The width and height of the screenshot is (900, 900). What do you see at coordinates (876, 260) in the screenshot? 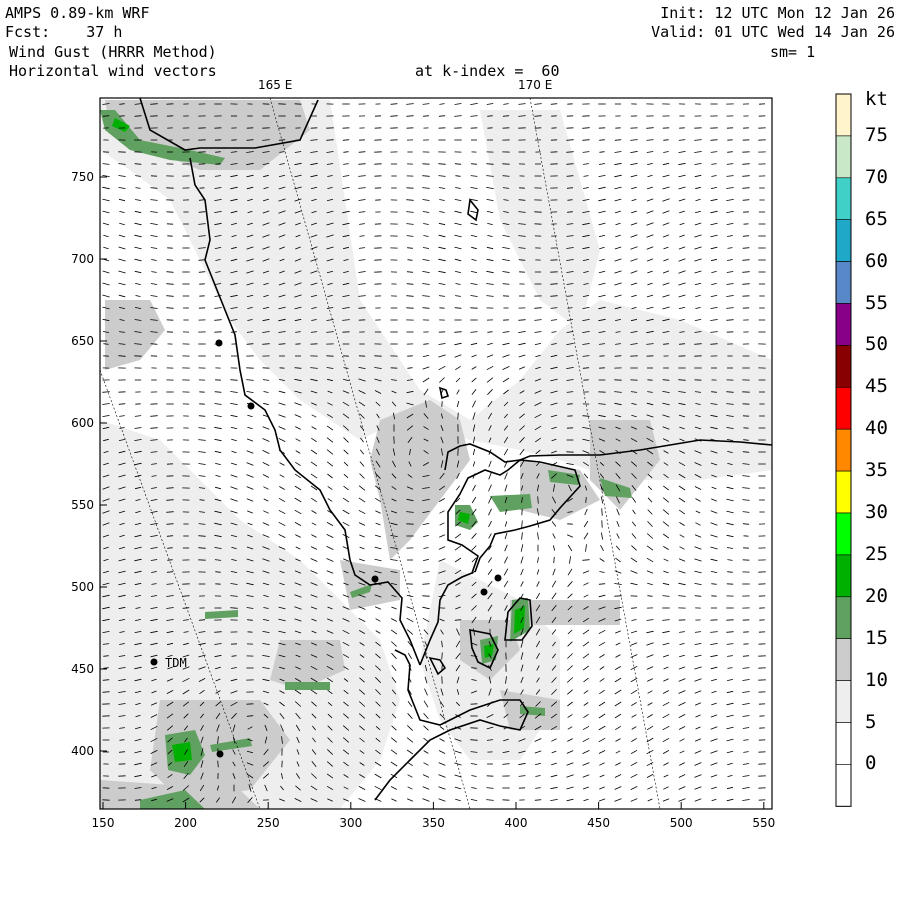
I see `colorbar-label: 60` at bounding box center [876, 260].